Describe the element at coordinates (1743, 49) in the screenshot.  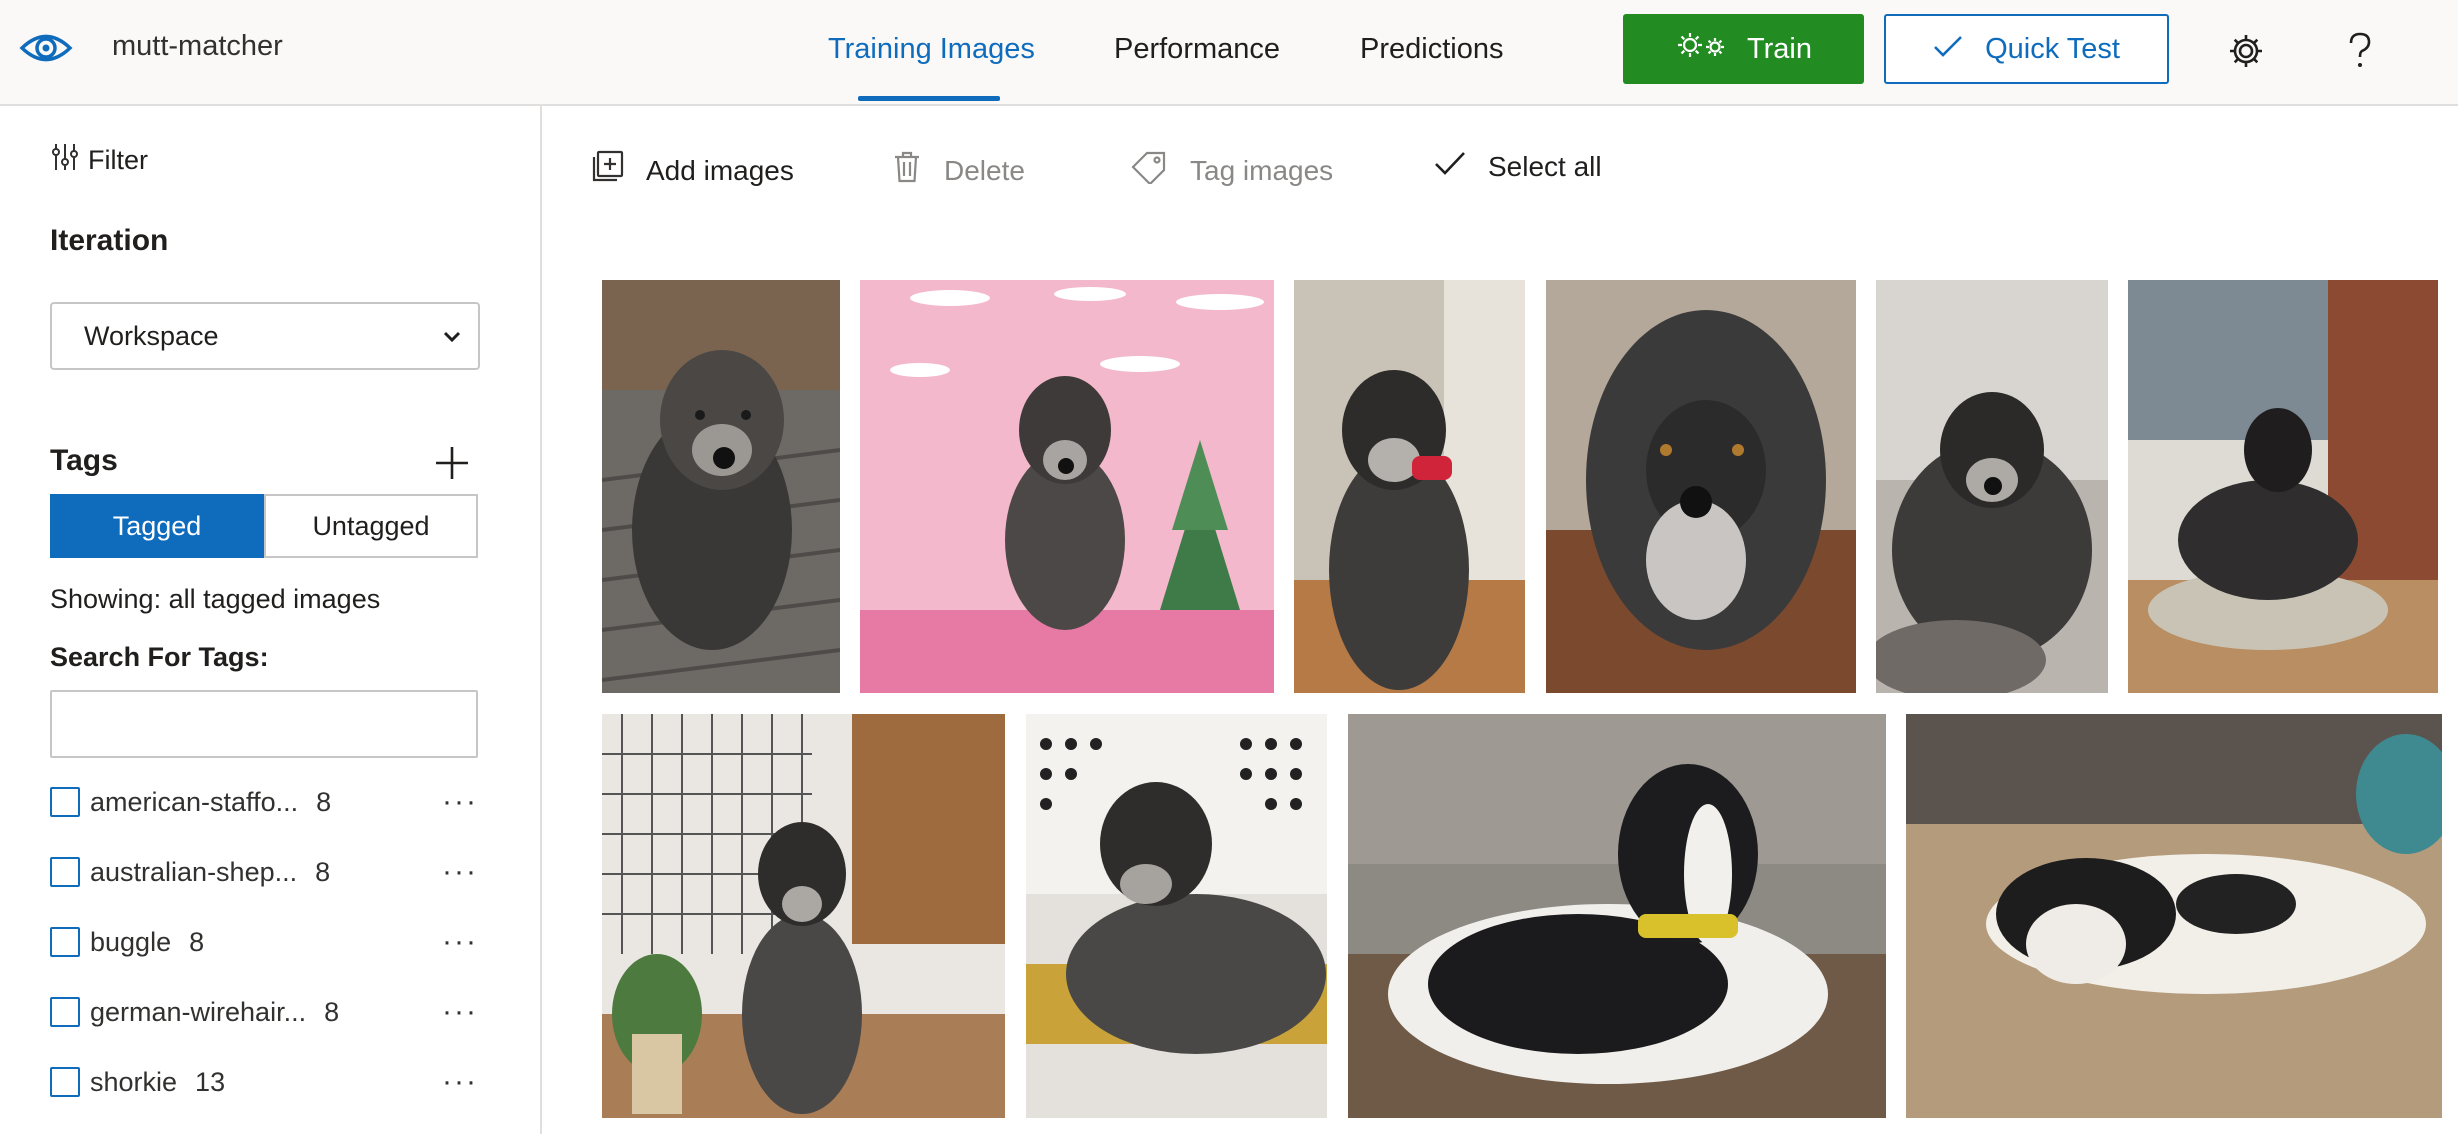
I see `train-button: Train` at that location.